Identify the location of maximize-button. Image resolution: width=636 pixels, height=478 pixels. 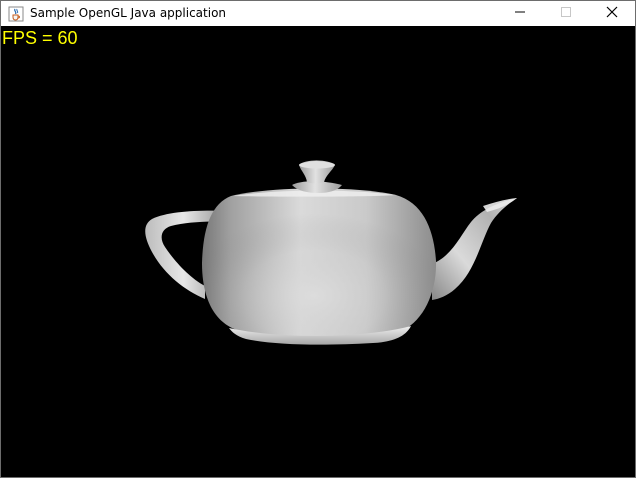
(566, 13).